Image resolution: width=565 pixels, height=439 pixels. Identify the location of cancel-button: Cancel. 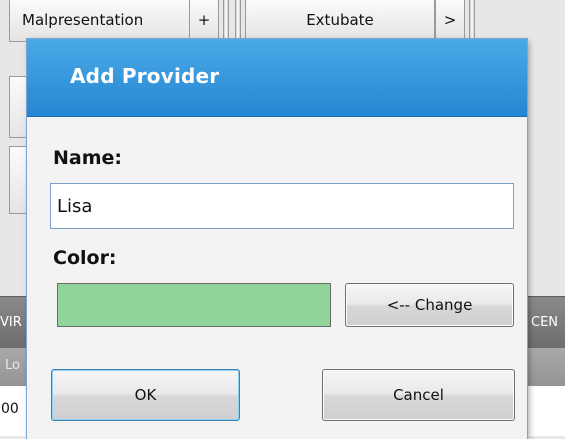
(418, 395).